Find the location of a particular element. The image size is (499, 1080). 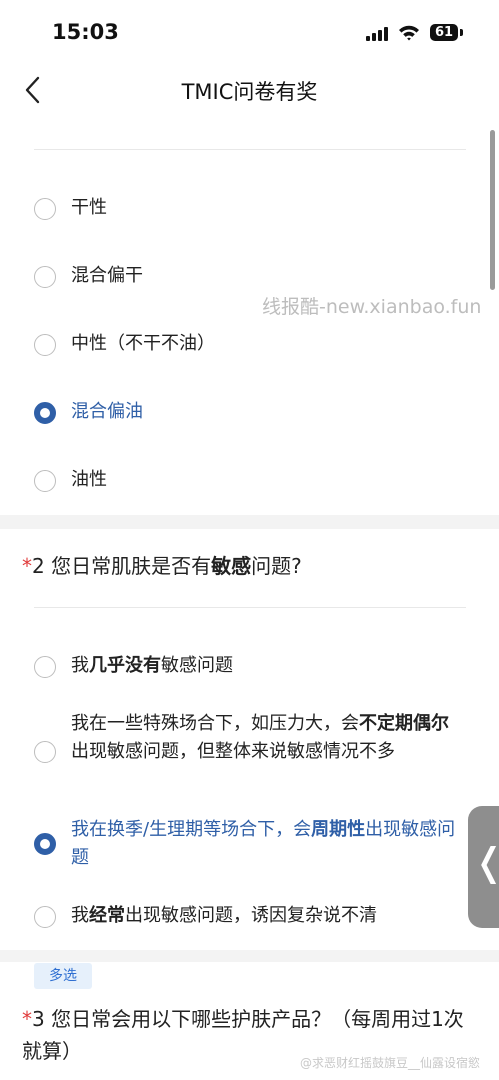

multi-select-badge: 多选 is located at coordinates (63, 976).